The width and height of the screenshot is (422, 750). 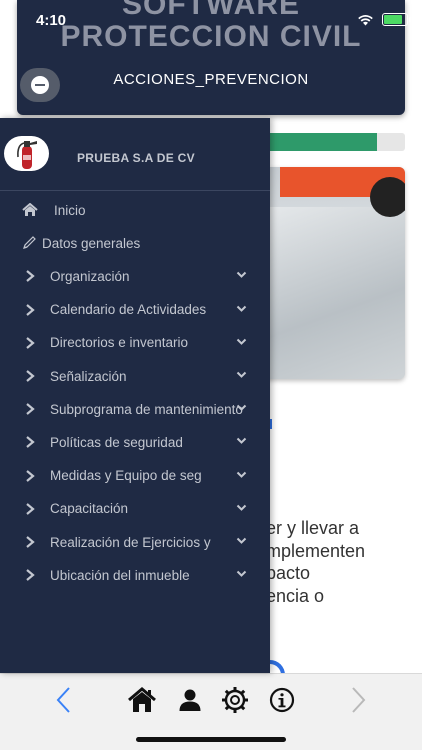 What do you see at coordinates (128, 310) in the screenshot?
I see `drawer-menu-item-label: Calendario de Actividades` at bounding box center [128, 310].